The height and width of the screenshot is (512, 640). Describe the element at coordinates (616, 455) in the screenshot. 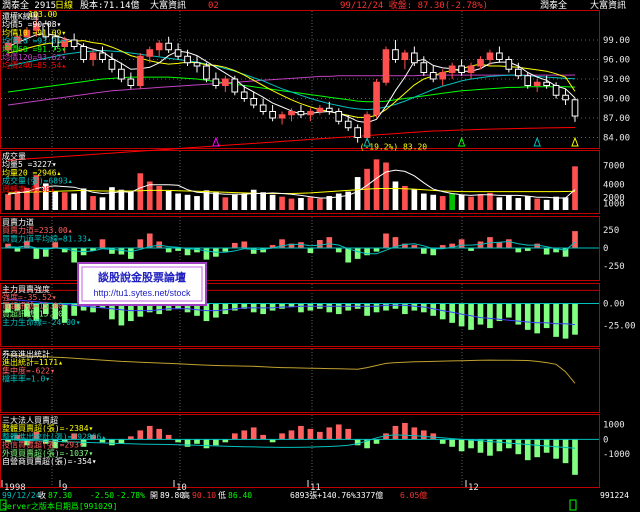

I see `inst-axis-label: -1000` at that location.